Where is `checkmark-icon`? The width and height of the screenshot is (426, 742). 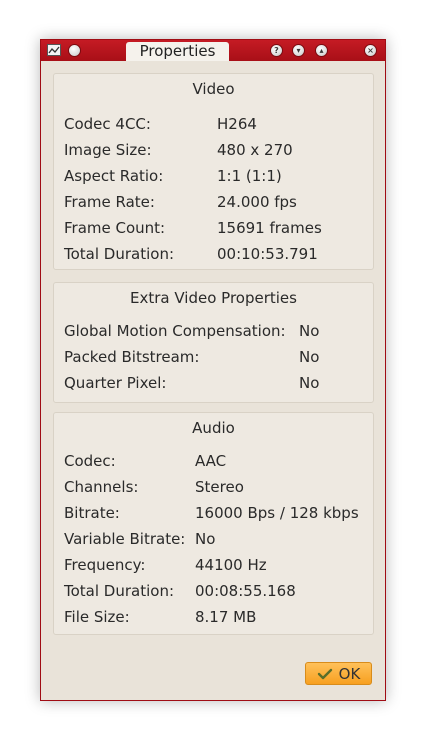 checkmark-icon is located at coordinates (325, 674).